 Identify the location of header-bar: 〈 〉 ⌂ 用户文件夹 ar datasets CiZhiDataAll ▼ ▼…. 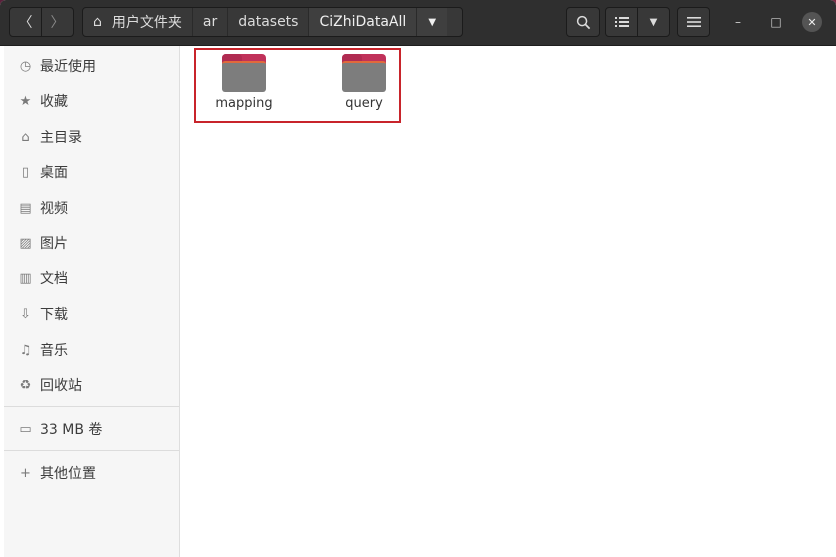
(418, 23).